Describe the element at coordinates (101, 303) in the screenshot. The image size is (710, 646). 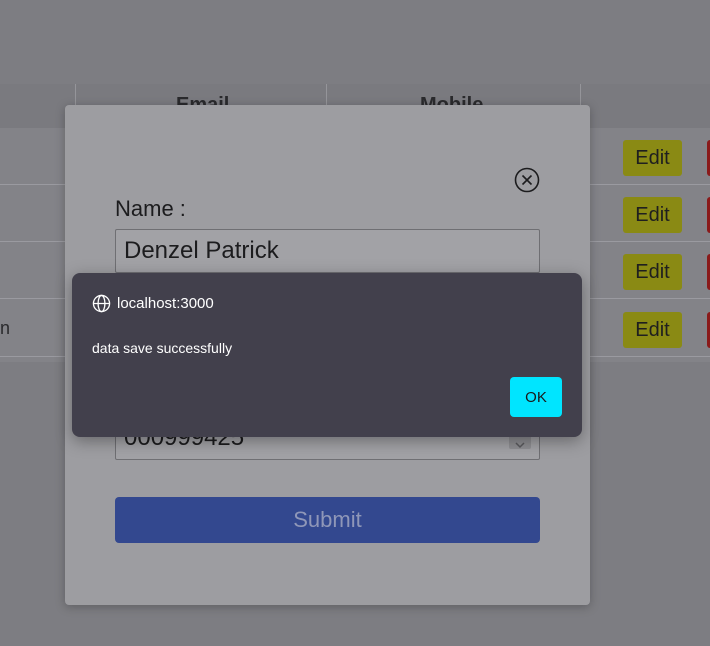
I see `globe-icon` at that location.